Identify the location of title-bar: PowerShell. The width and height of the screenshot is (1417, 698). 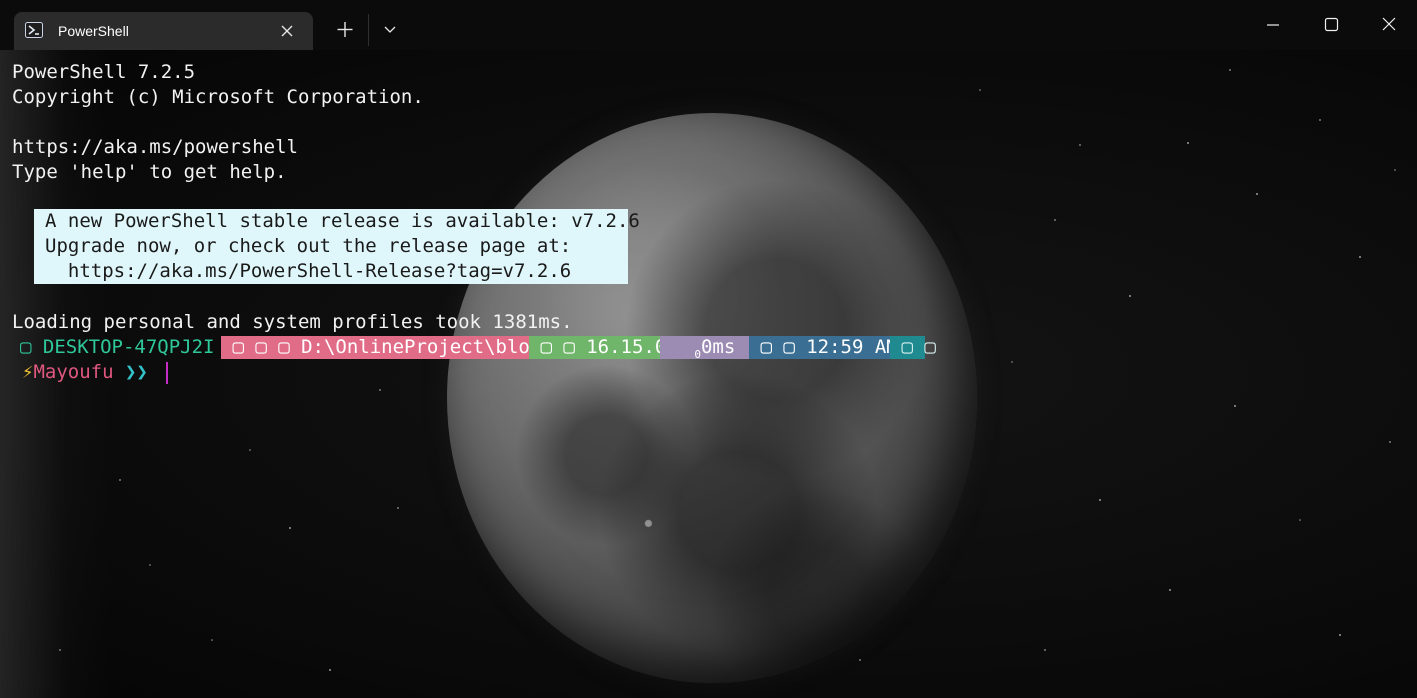
(708, 25).